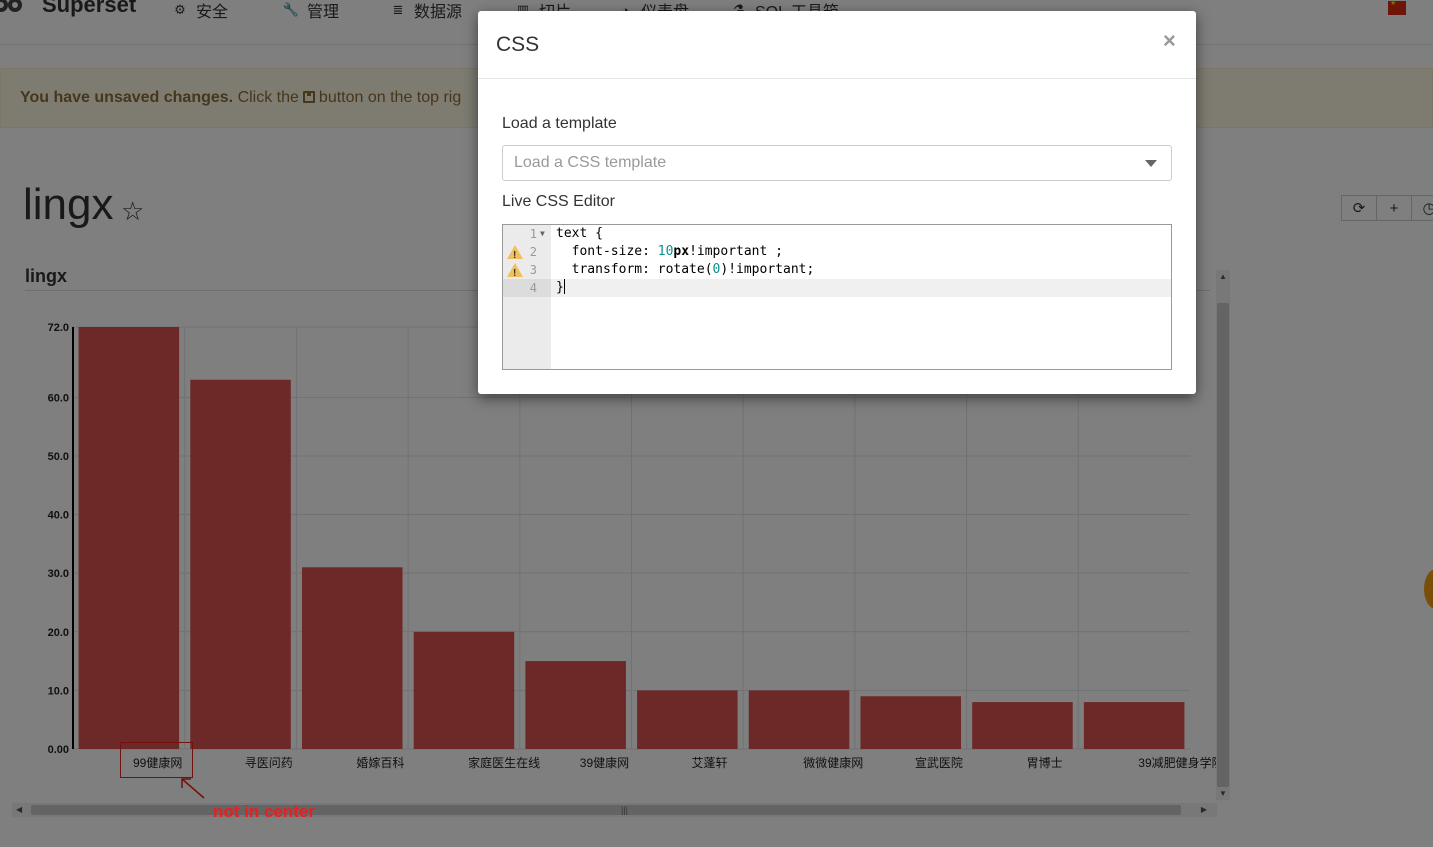 Image resolution: width=1433 pixels, height=847 pixels. What do you see at coordinates (665, 251) in the screenshot?
I see `code-number: 10` at bounding box center [665, 251].